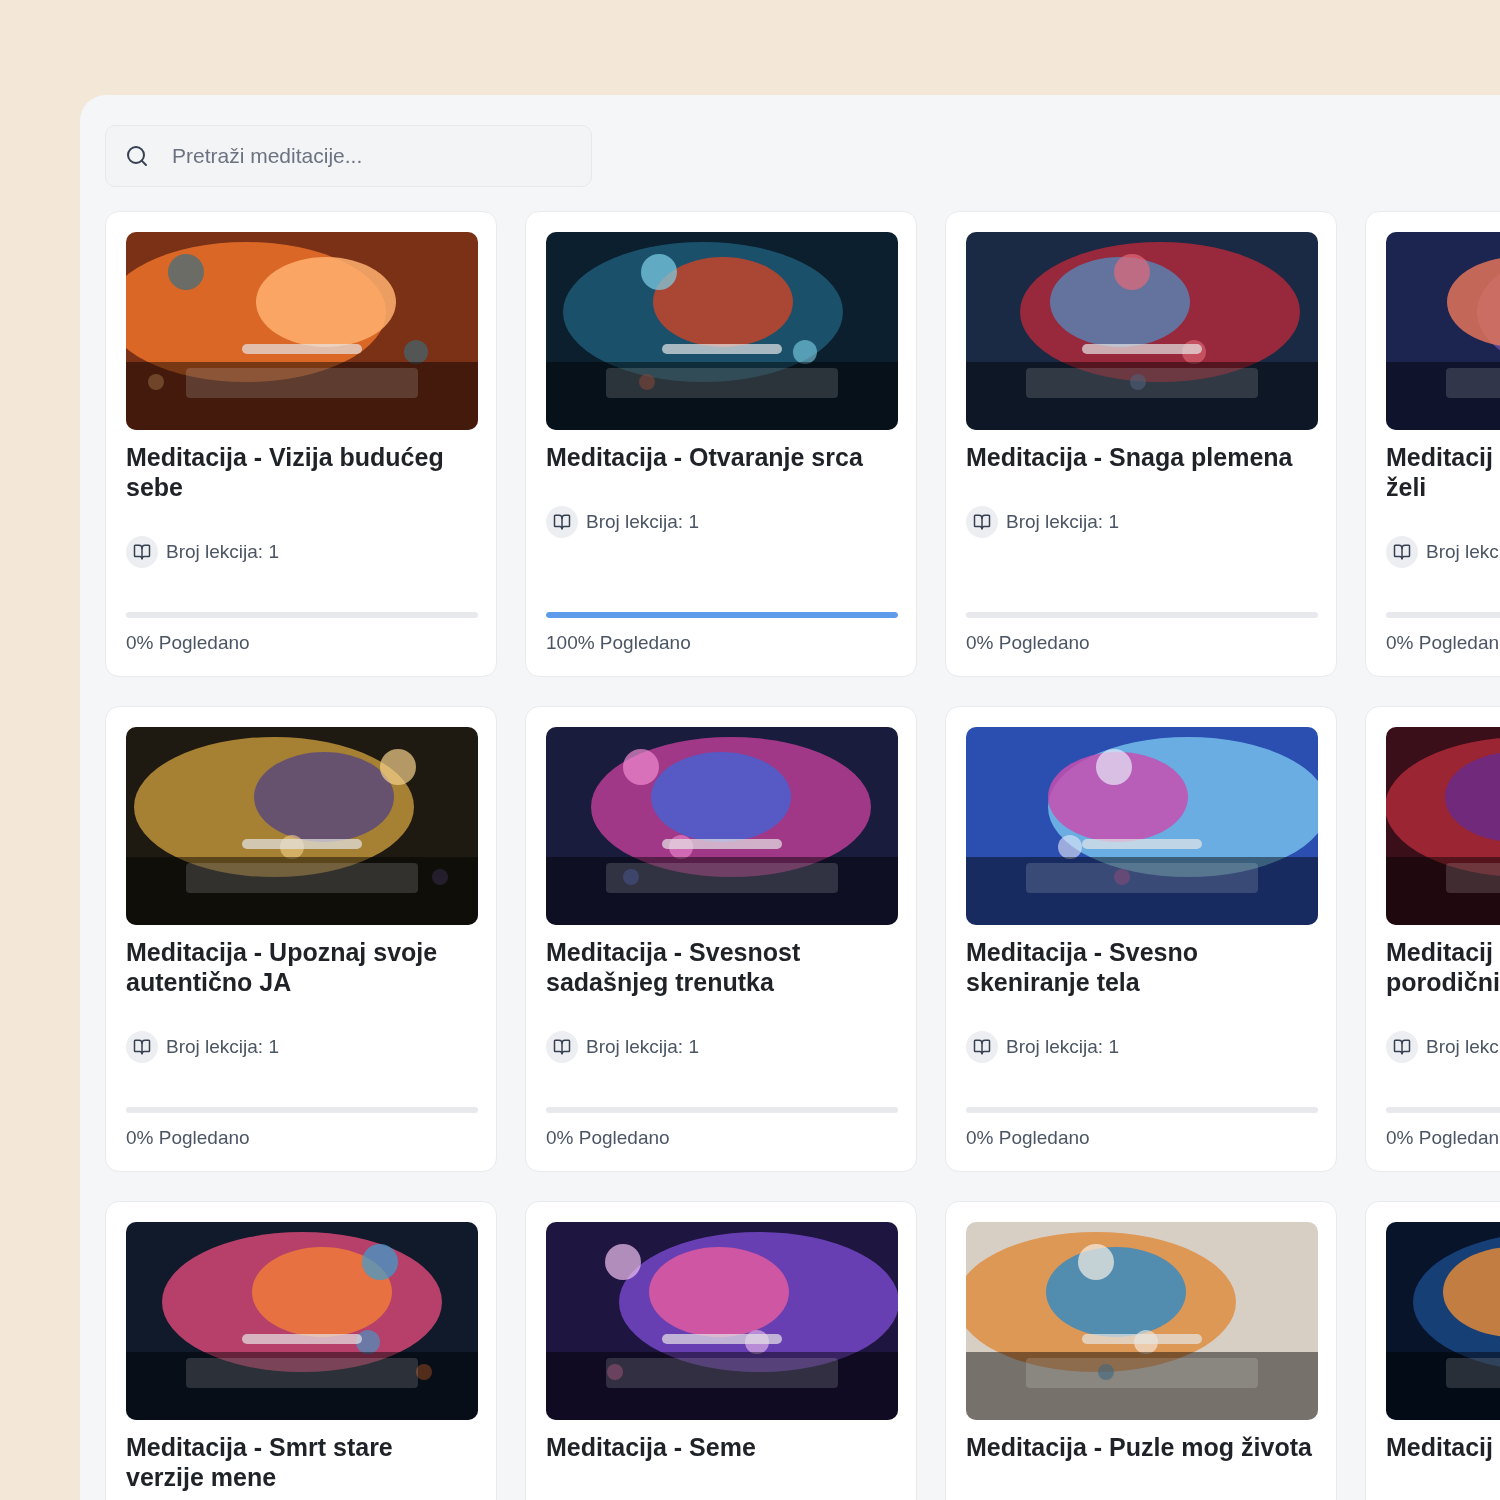 This screenshot has height=1500, width=1500. Describe the element at coordinates (1083, 967) in the screenshot. I see `card-title: Meditacija - Svesno skeniranje tela` at that location.